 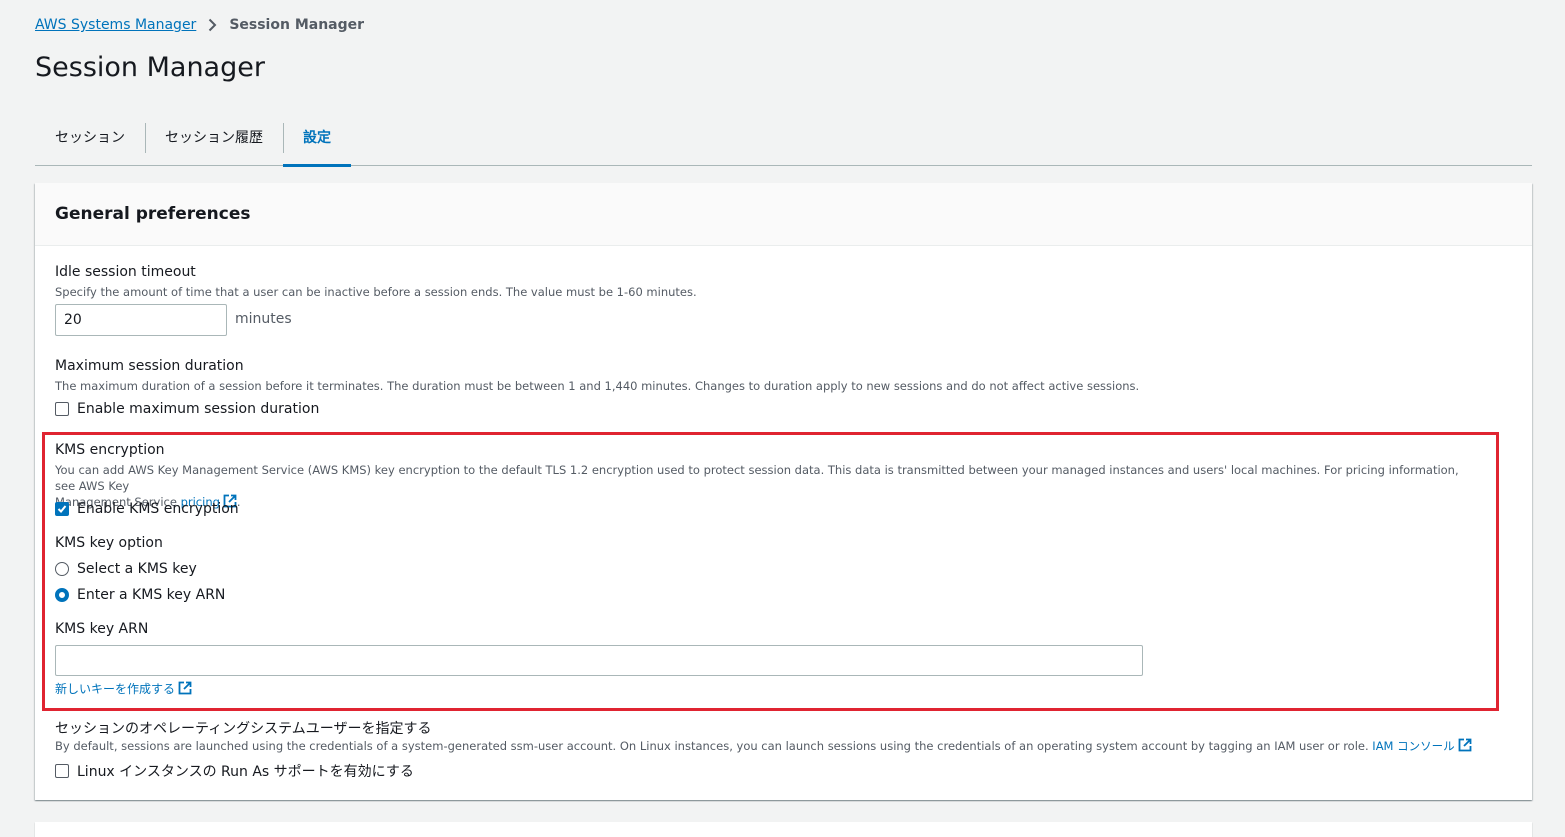 I want to click on radio-select-kms-key: Select a KMS key, so click(x=126, y=569).